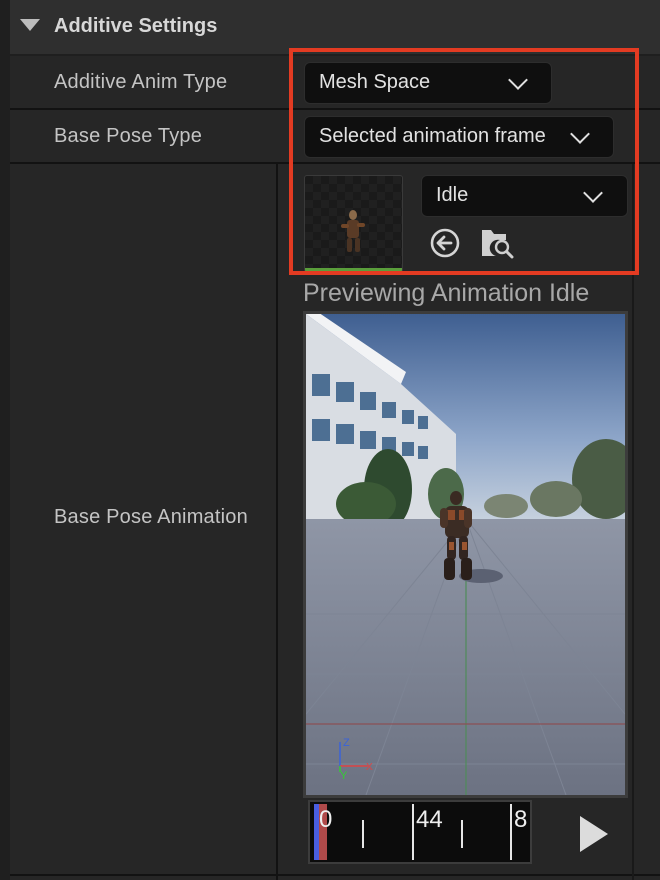 Image resolution: width=660 pixels, height=880 pixels. What do you see at coordinates (521, 819) in the screenshot?
I see `timeline-end-label: 8` at bounding box center [521, 819].